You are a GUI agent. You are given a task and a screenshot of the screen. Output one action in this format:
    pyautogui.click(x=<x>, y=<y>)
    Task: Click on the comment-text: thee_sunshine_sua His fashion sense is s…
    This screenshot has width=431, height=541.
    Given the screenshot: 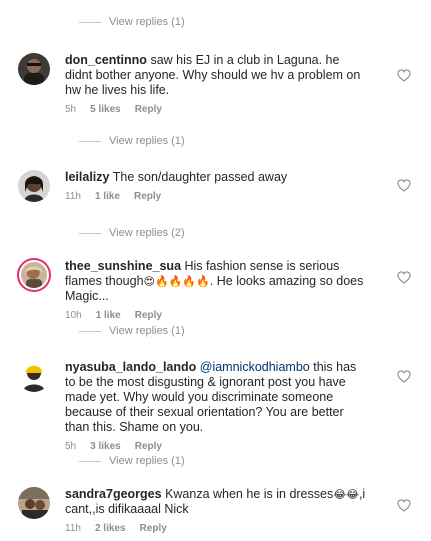 What is the action you would take?
    pyautogui.click(x=217, y=281)
    